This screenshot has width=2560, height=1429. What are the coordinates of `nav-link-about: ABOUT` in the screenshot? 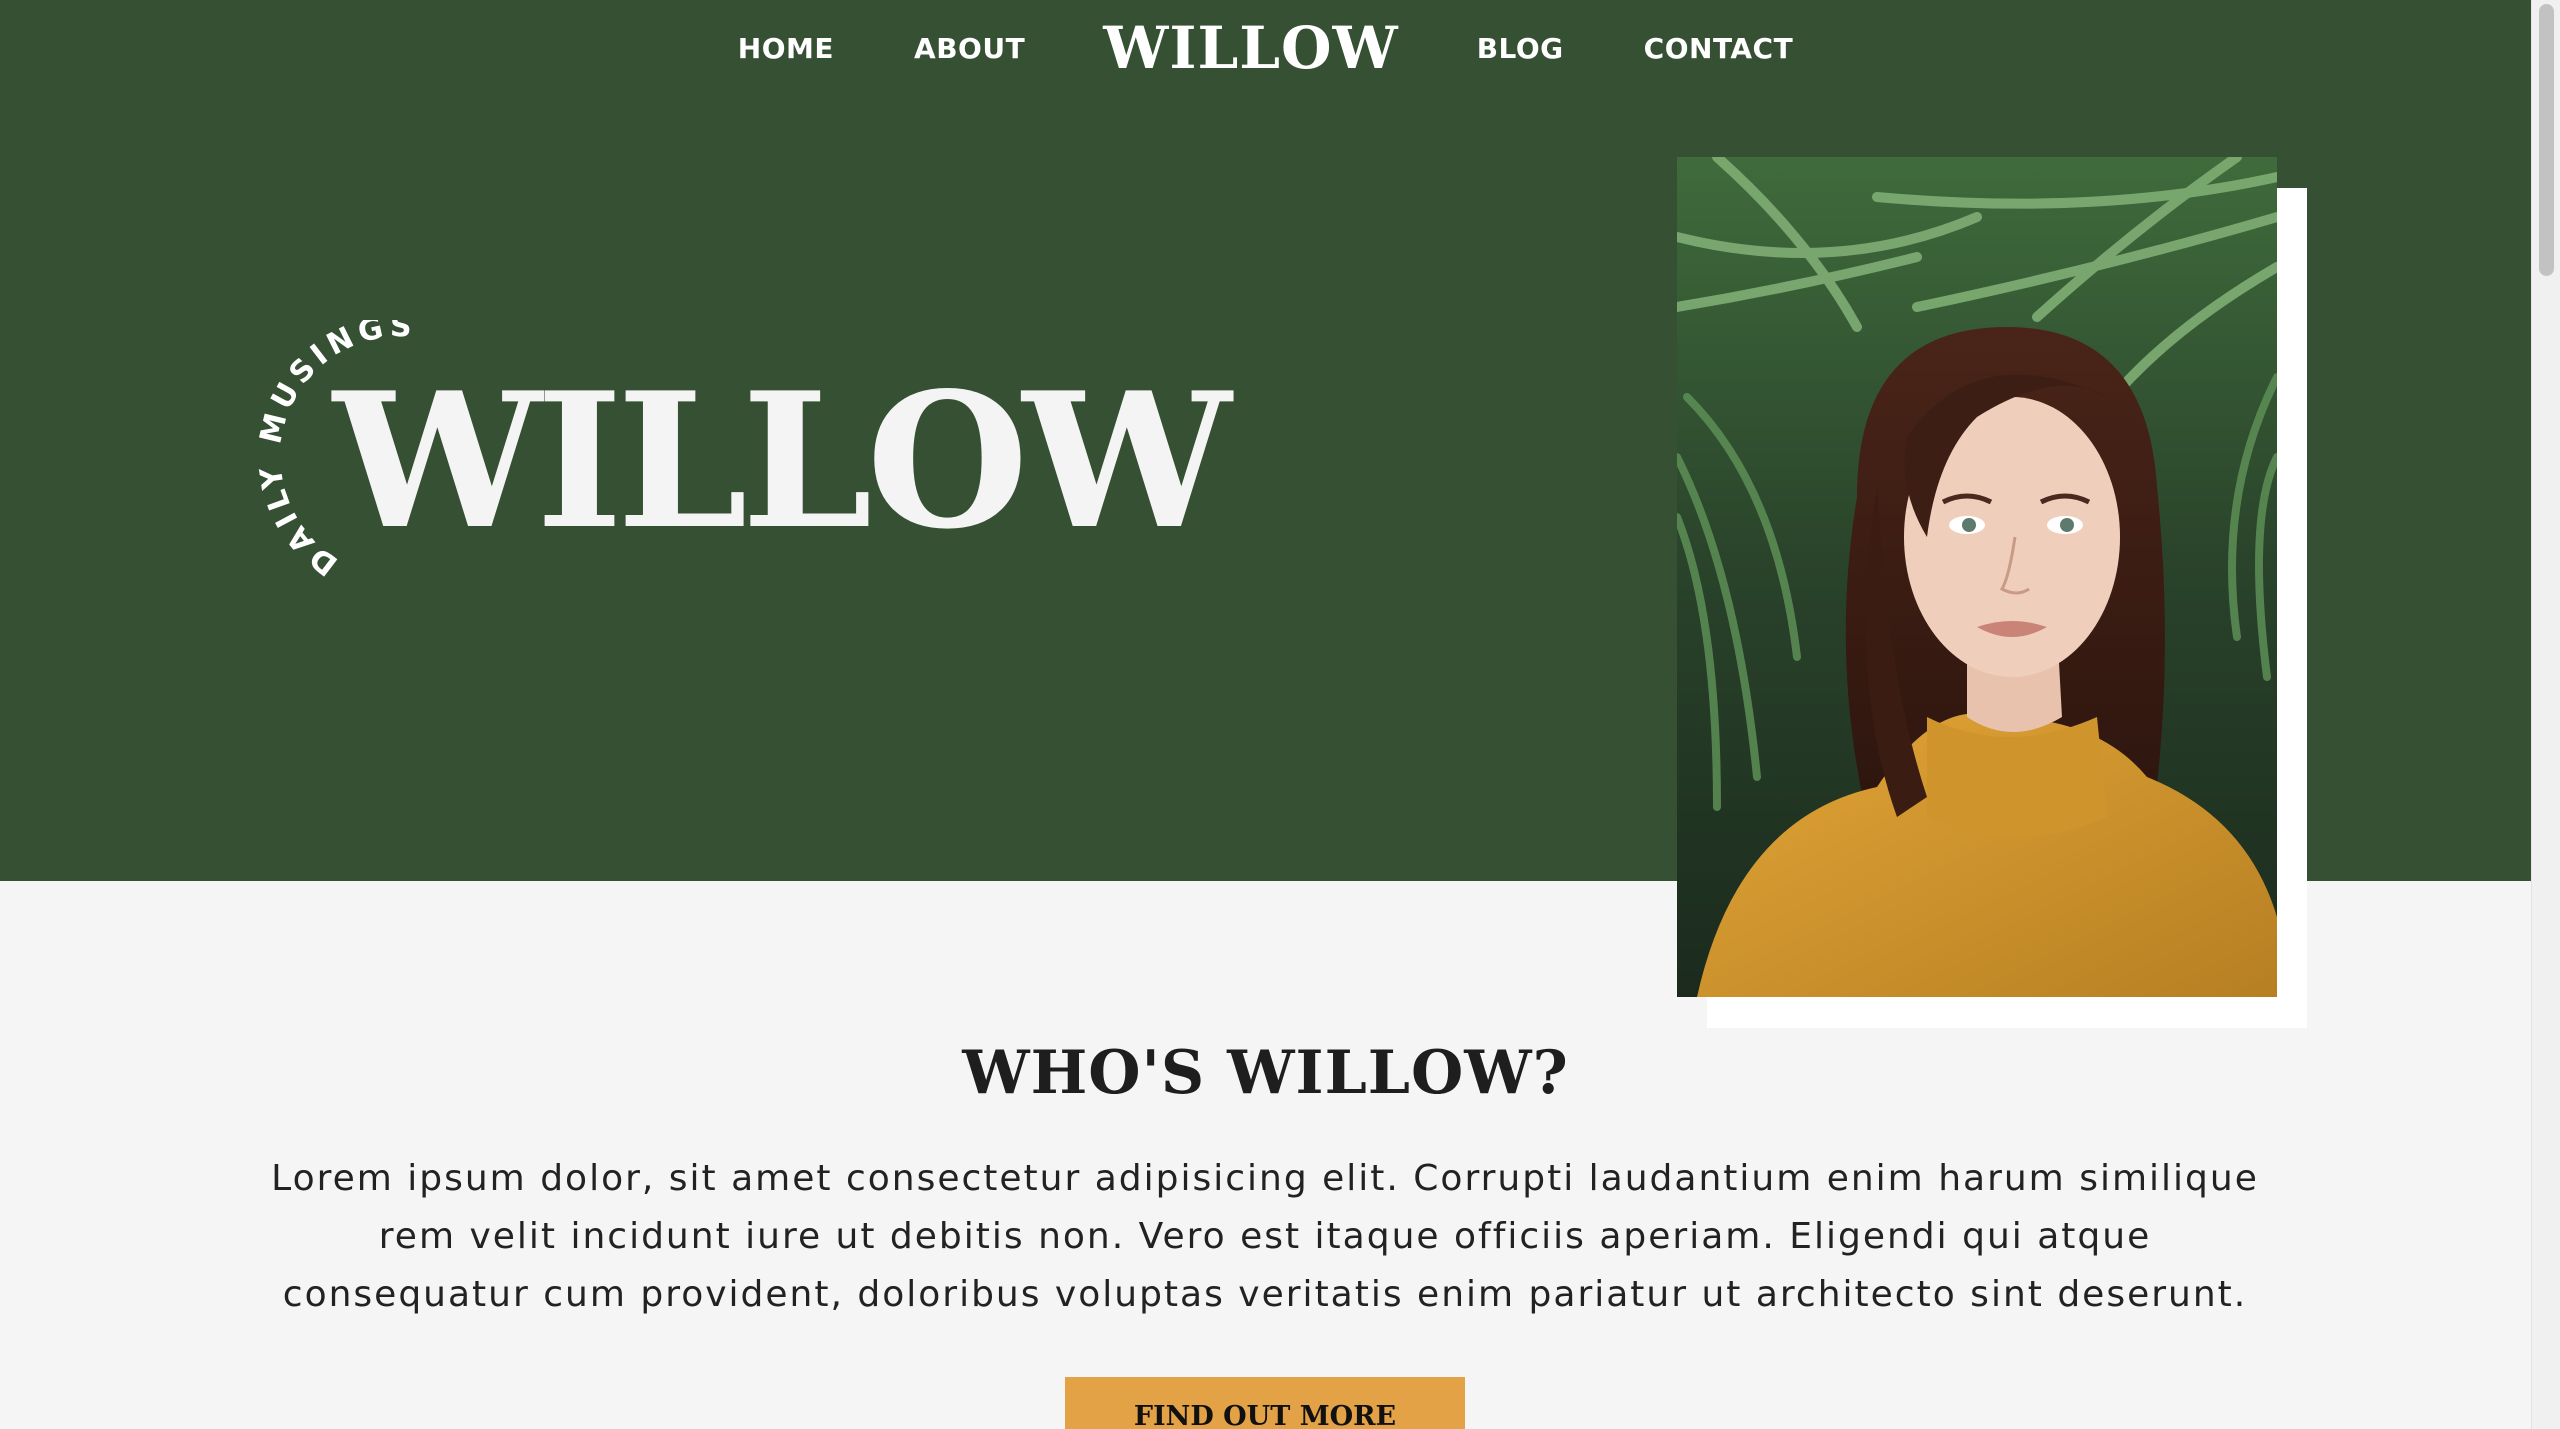 It's located at (969, 48).